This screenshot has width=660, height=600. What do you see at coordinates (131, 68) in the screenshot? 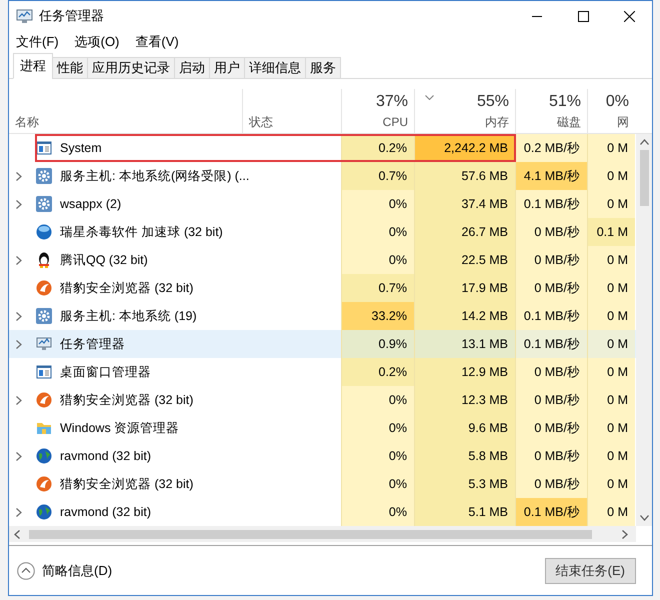
I see `tab: 应用历史记录` at bounding box center [131, 68].